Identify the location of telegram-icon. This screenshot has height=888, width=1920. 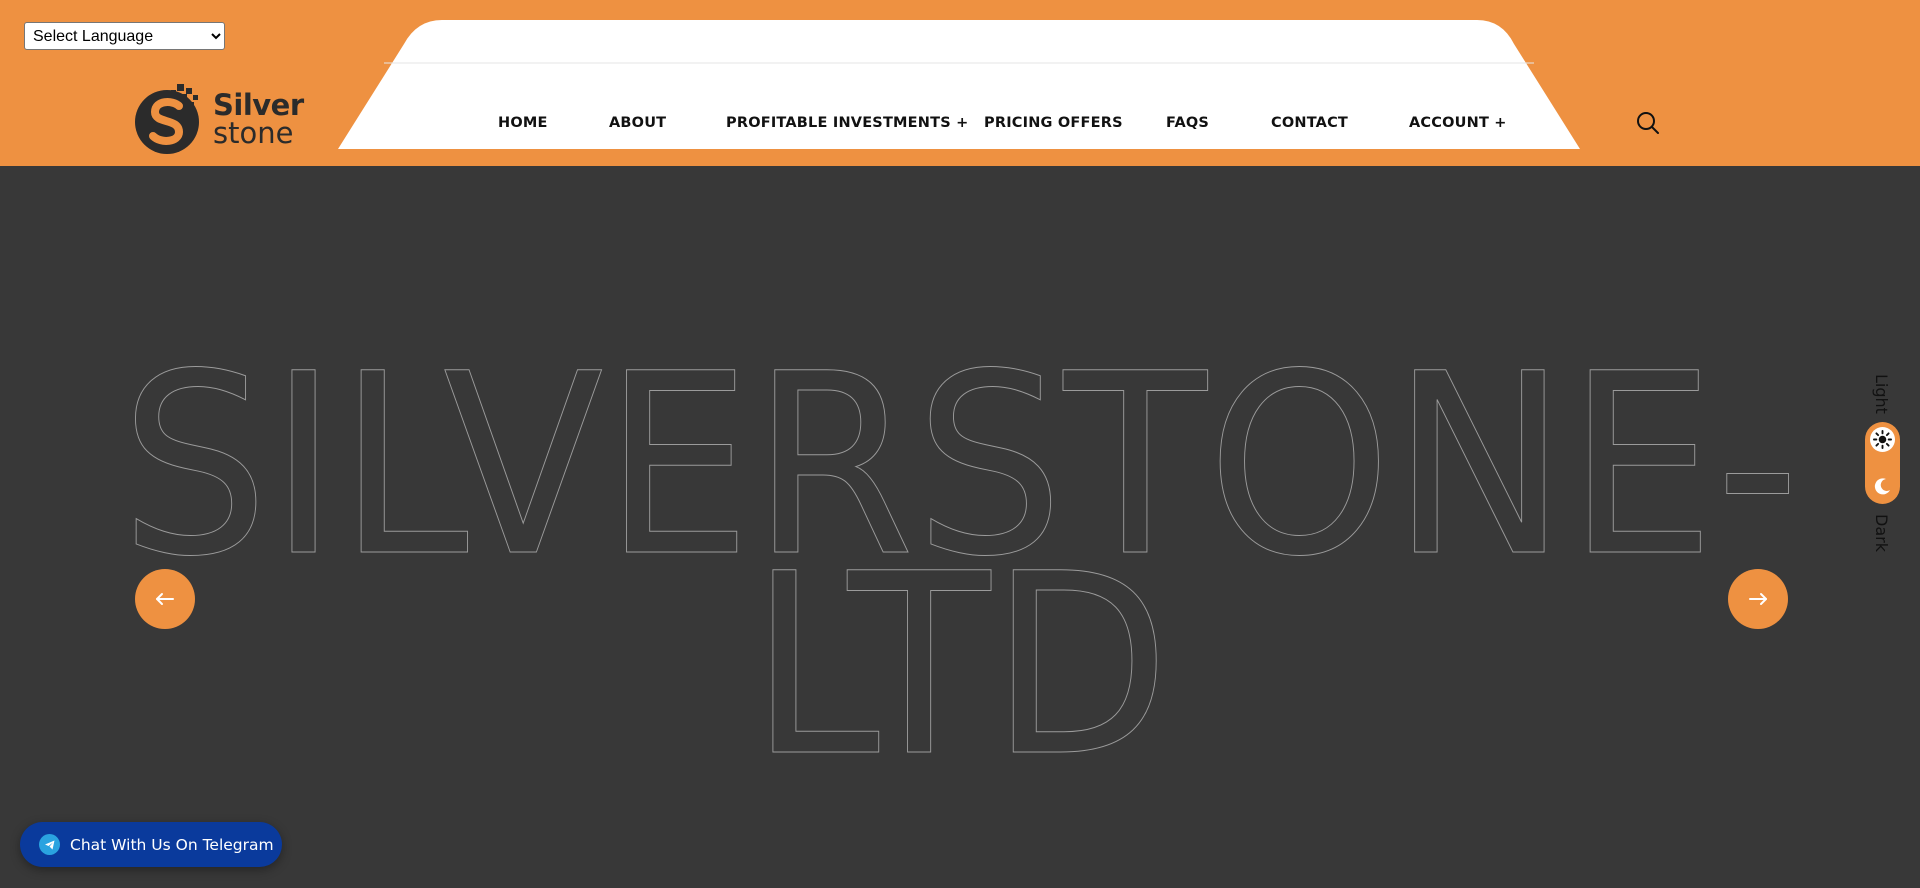
(49, 844).